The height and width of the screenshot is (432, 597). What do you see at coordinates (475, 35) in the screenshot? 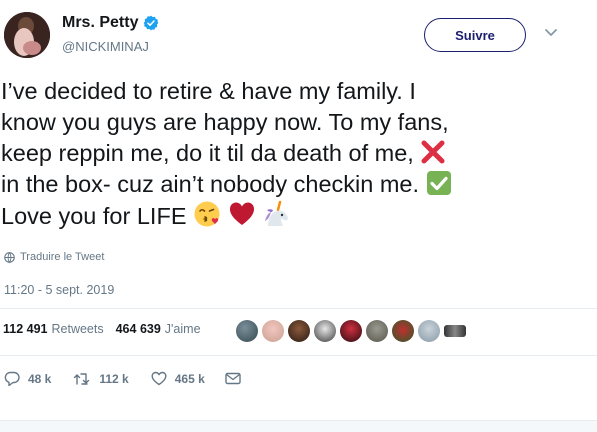
I see `follow-button: Suivre` at bounding box center [475, 35].